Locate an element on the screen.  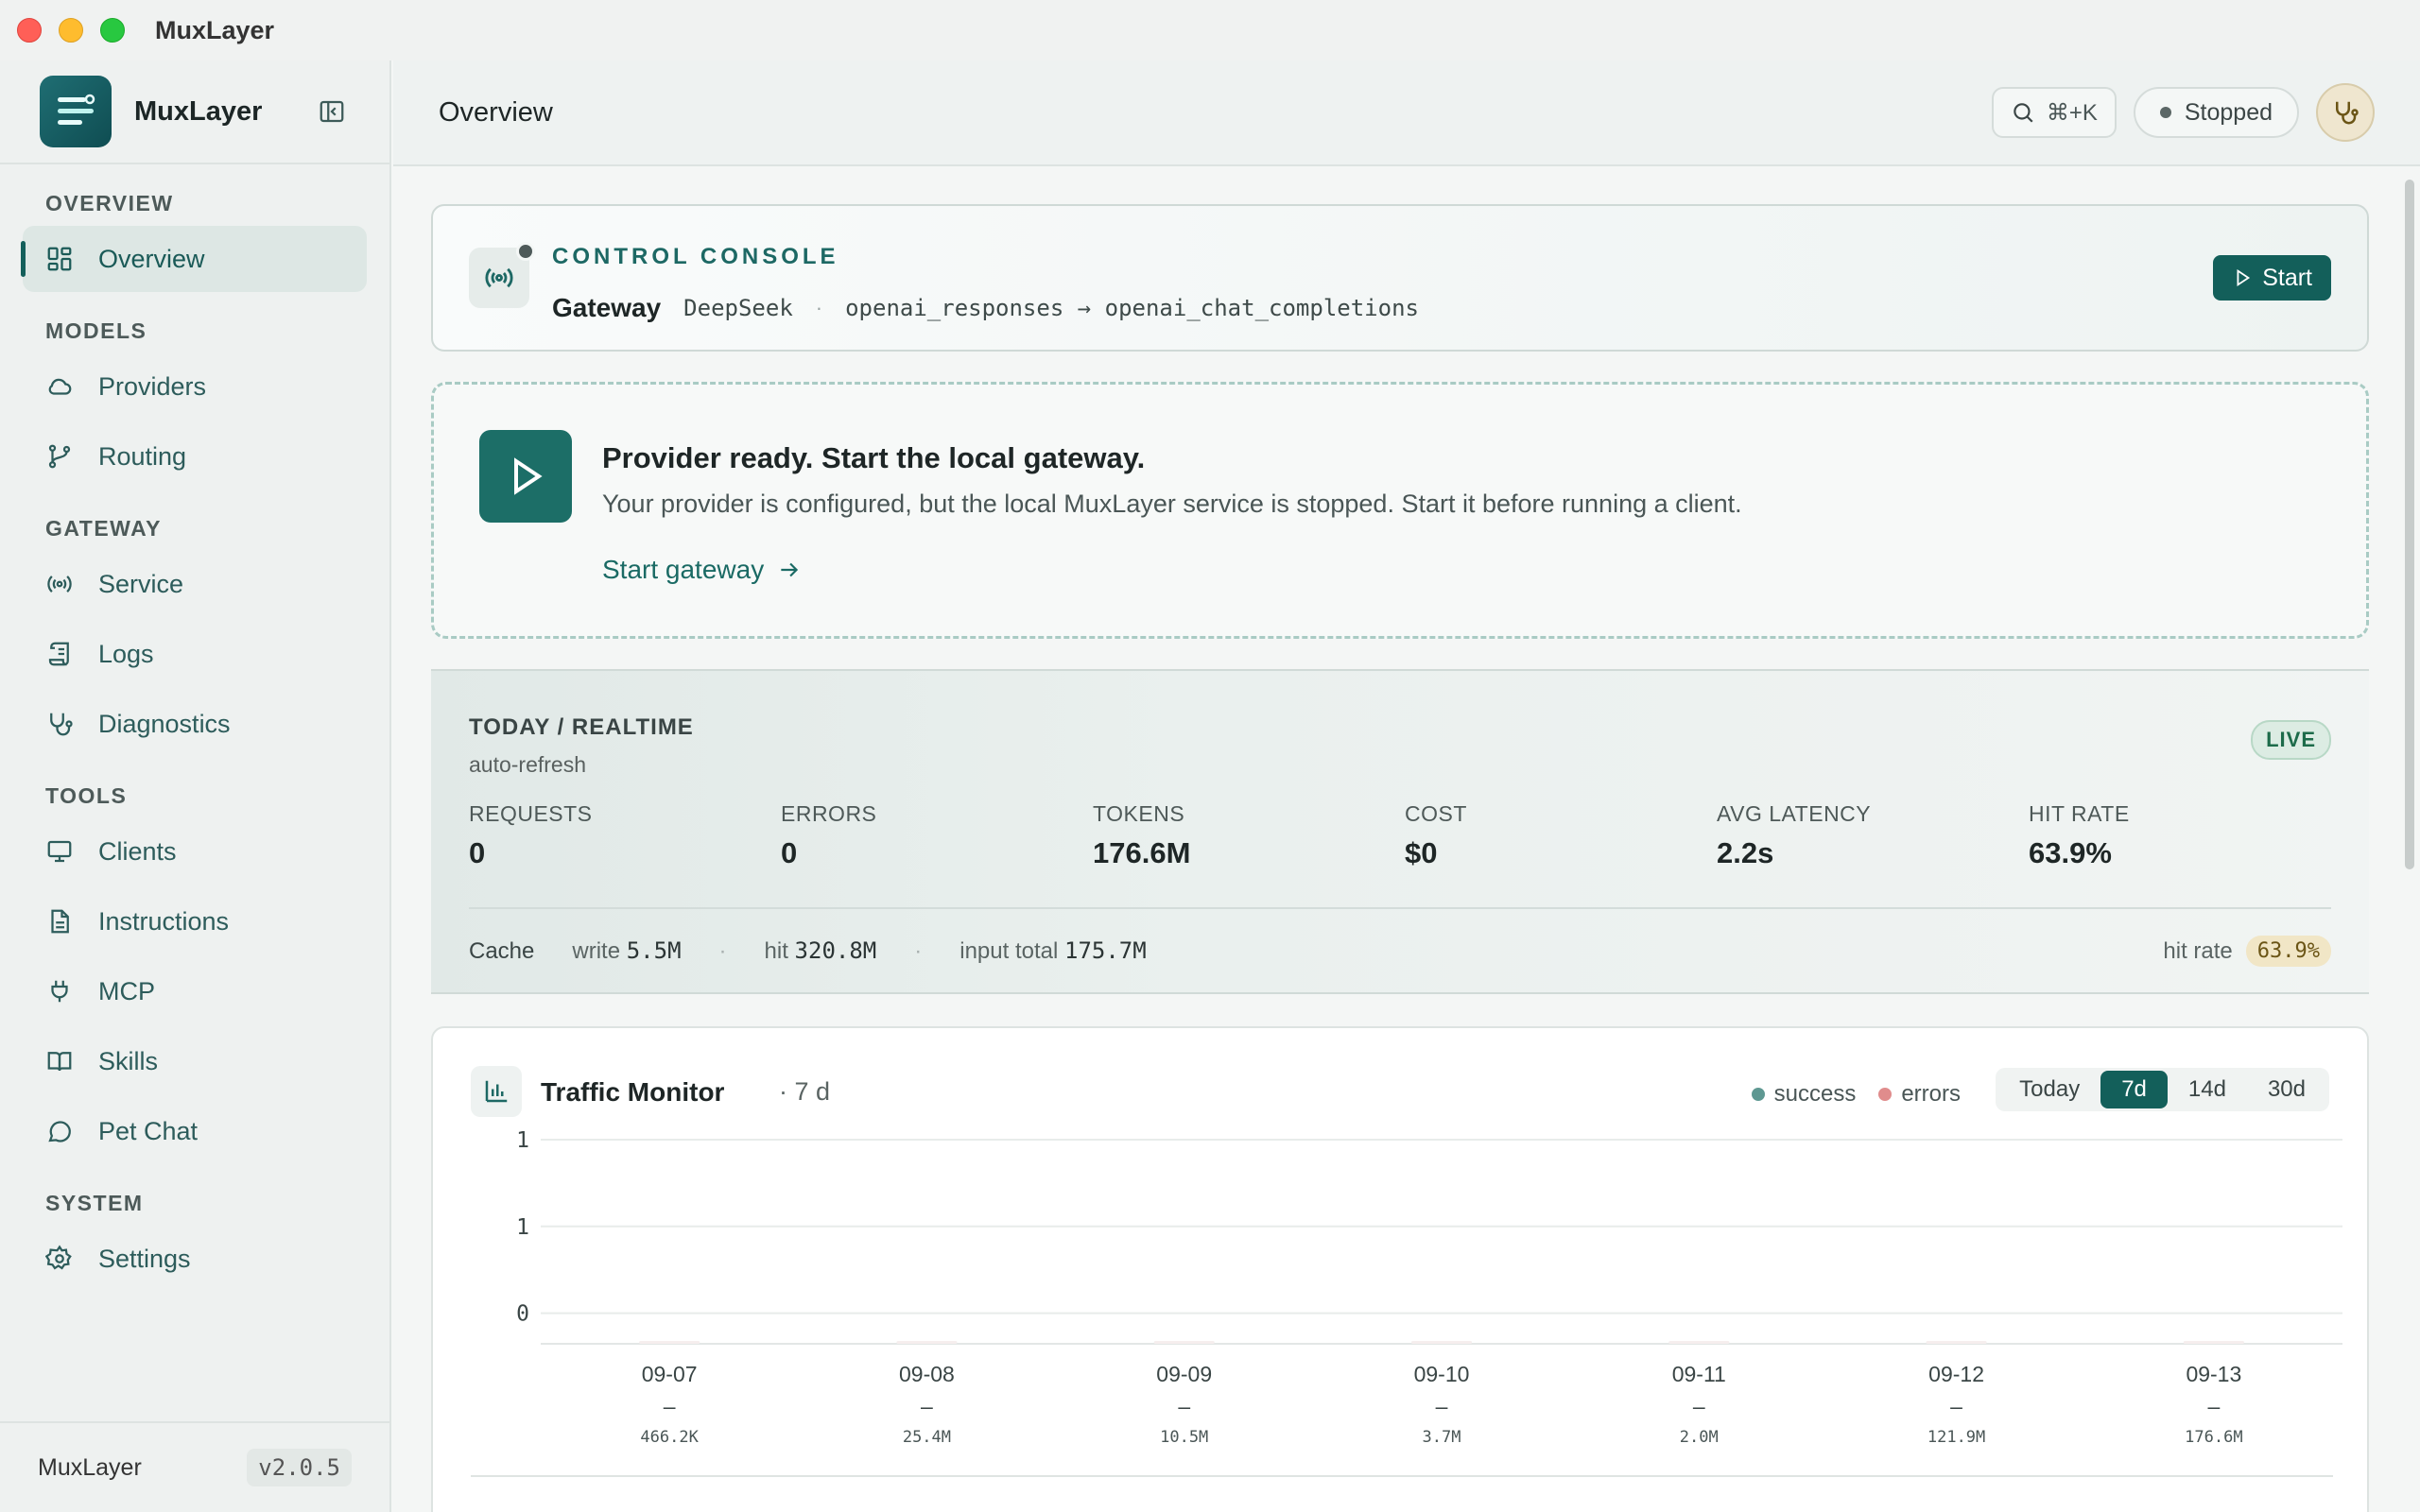
live-badge: LIVE is located at coordinates (2291, 740).